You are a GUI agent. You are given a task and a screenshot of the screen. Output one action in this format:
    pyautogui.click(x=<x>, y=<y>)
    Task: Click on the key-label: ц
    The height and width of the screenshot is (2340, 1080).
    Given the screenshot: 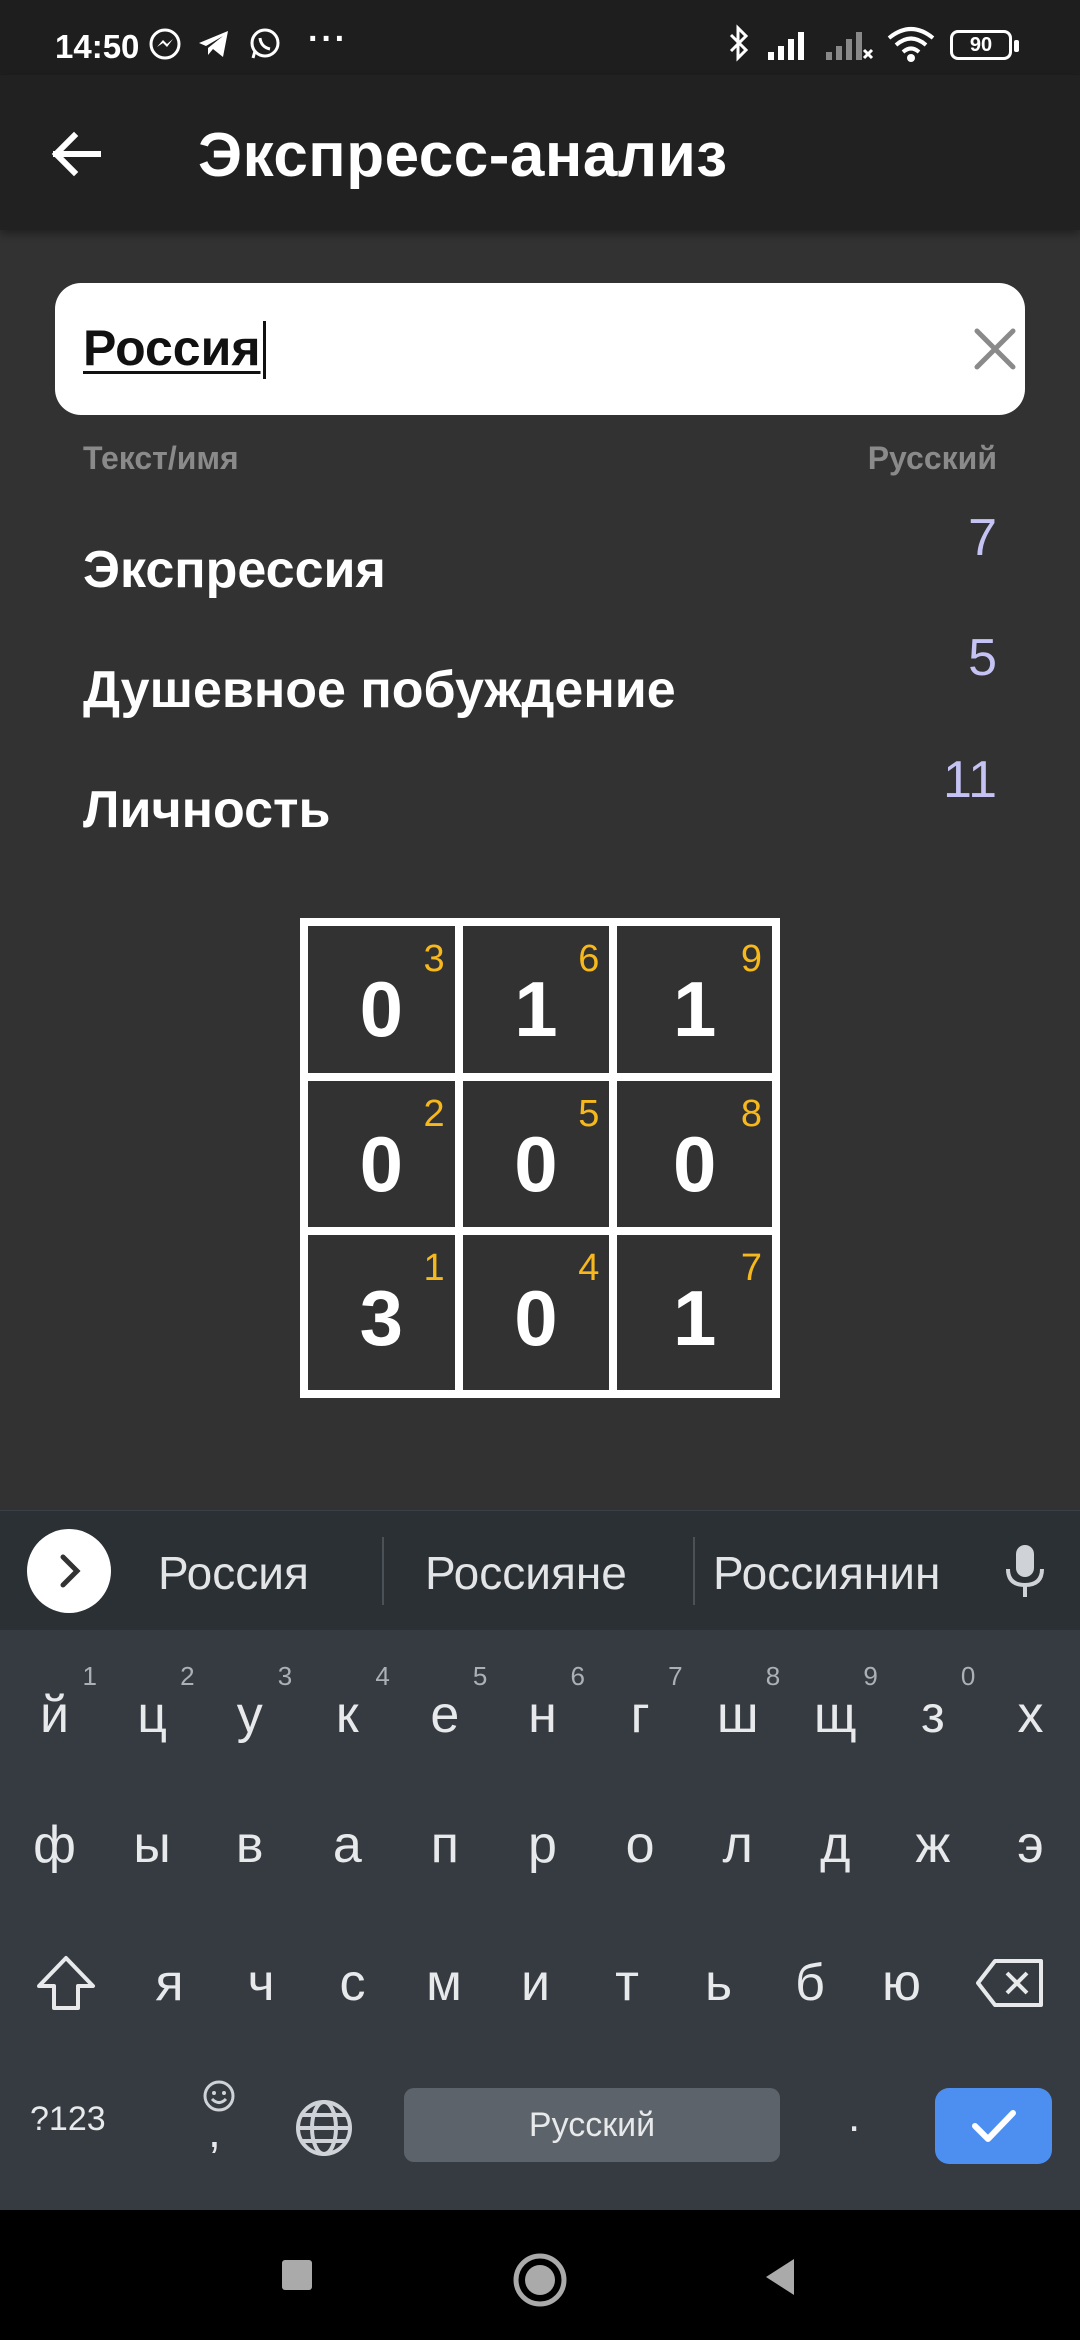 What is the action you would take?
    pyautogui.click(x=152, y=1715)
    